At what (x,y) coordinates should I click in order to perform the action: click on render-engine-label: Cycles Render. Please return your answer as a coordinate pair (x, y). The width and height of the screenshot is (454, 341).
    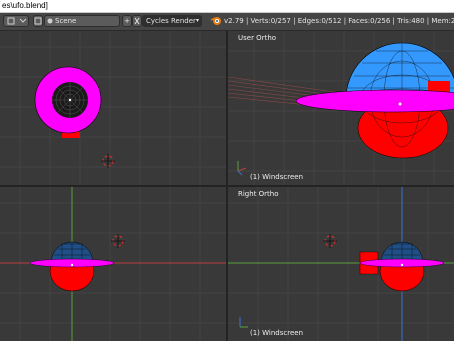
    Looking at the image, I should click on (171, 21).